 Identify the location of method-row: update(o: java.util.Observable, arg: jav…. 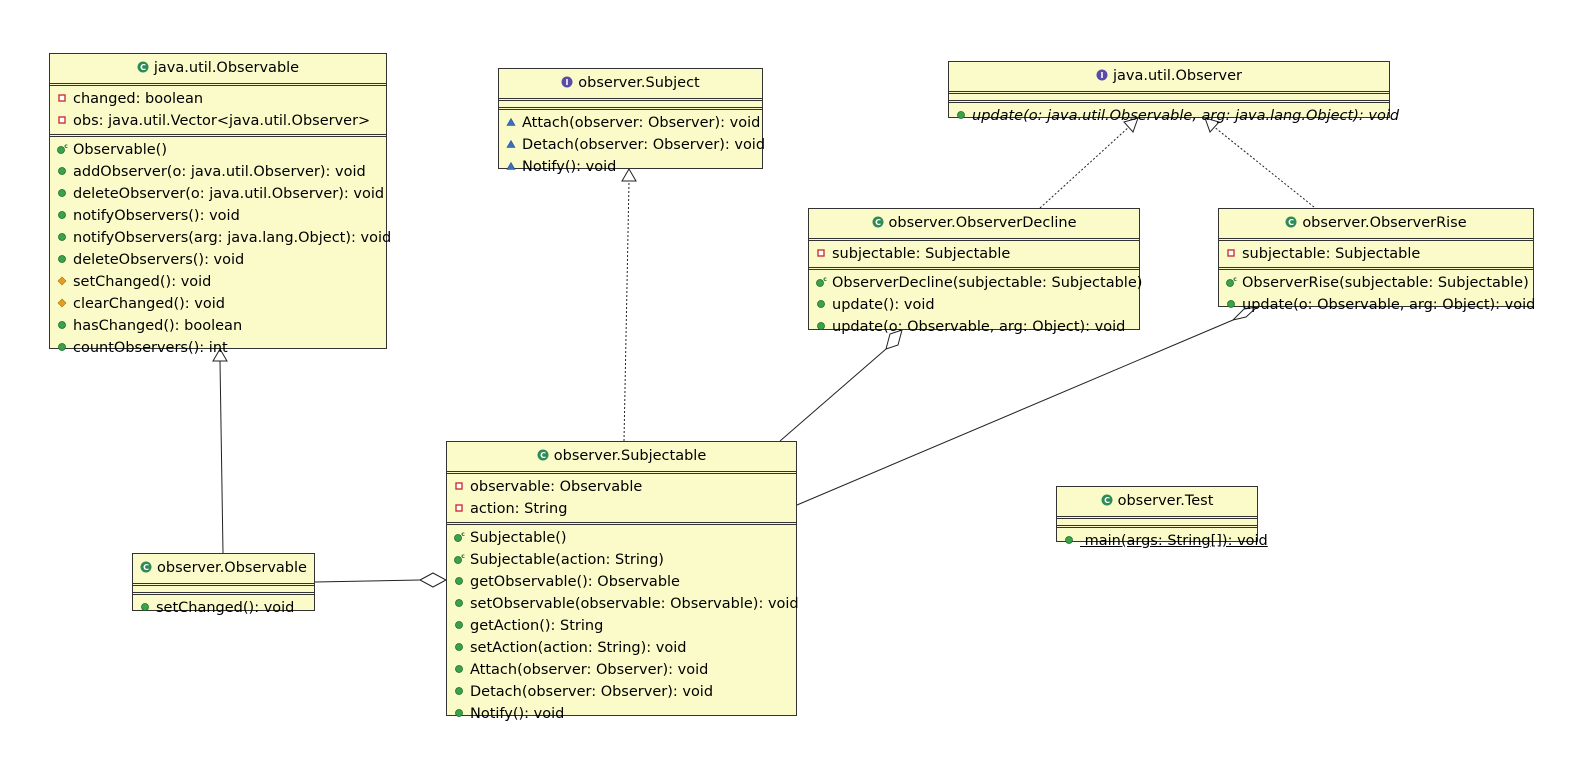
(1177, 116).